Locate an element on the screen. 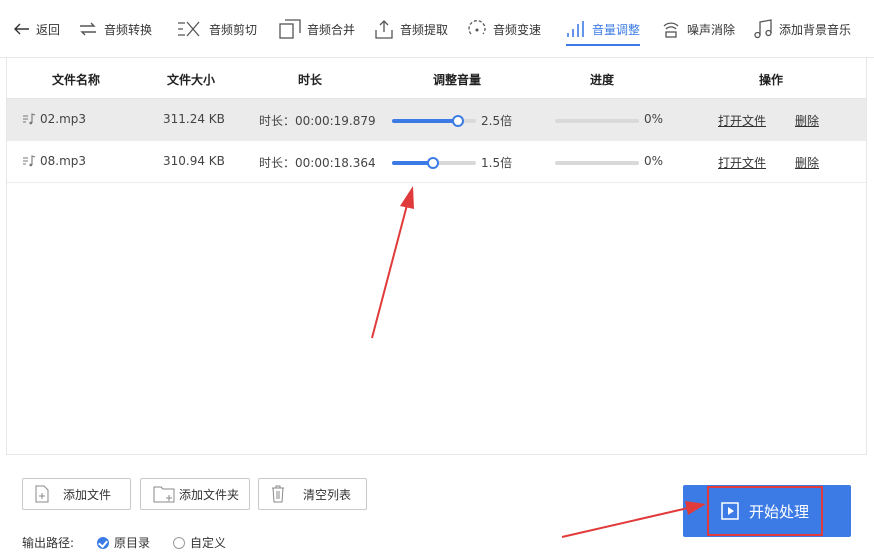 Image resolution: width=874 pixels, height=552 pixels. add-file-button: 添加文件 is located at coordinates (76, 494).